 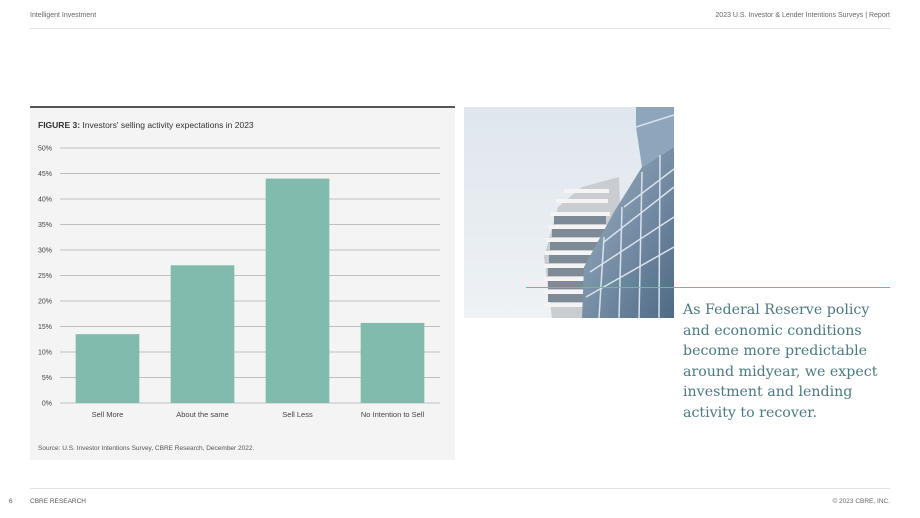 What do you see at coordinates (108, 414) in the screenshot?
I see `x-tick-label: Sell More` at bounding box center [108, 414].